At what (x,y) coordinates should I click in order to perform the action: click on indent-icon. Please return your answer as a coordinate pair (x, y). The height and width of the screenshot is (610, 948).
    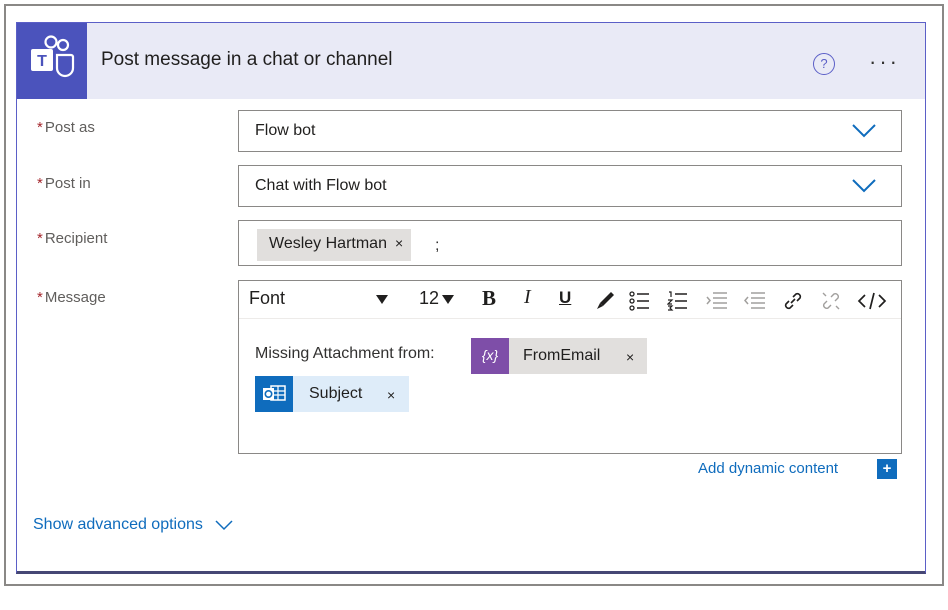
    Looking at the image, I should click on (717, 301).